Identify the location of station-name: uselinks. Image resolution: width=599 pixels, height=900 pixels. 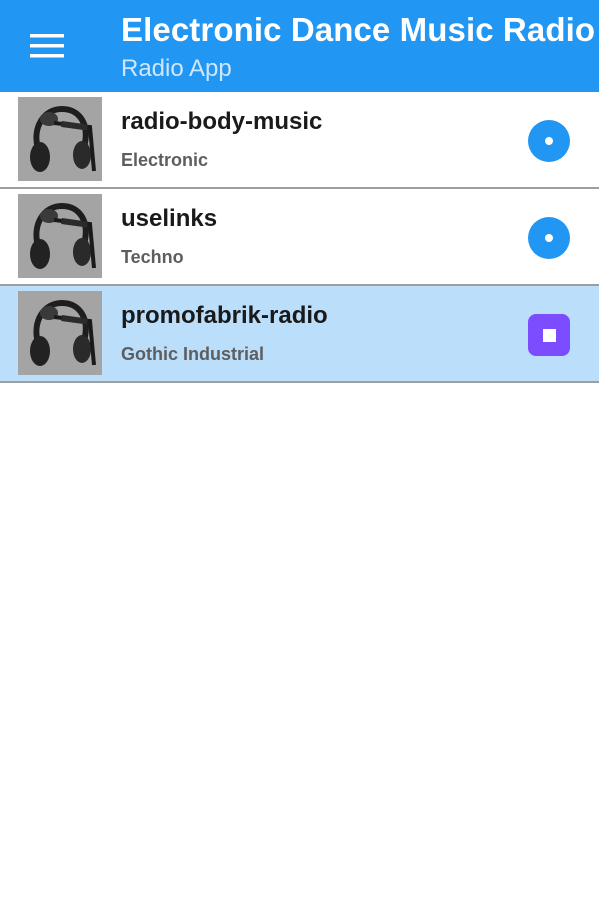
(169, 218).